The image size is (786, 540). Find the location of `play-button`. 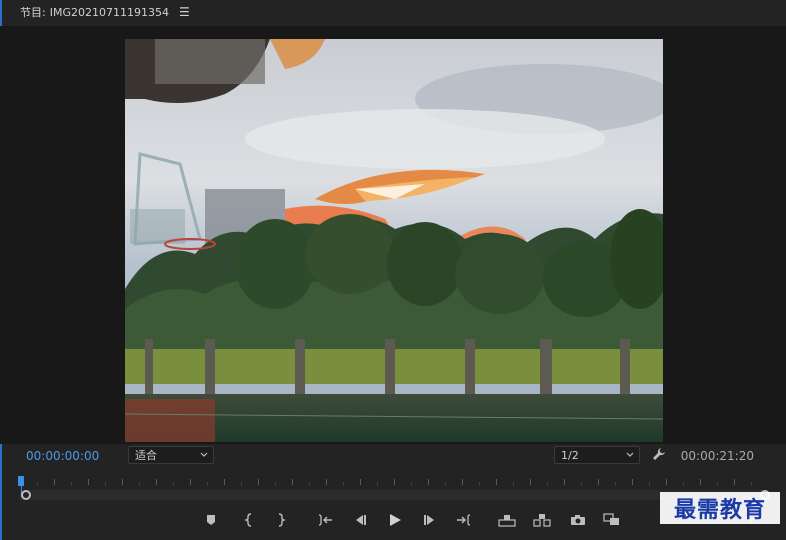

play-button is located at coordinates (395, 520).